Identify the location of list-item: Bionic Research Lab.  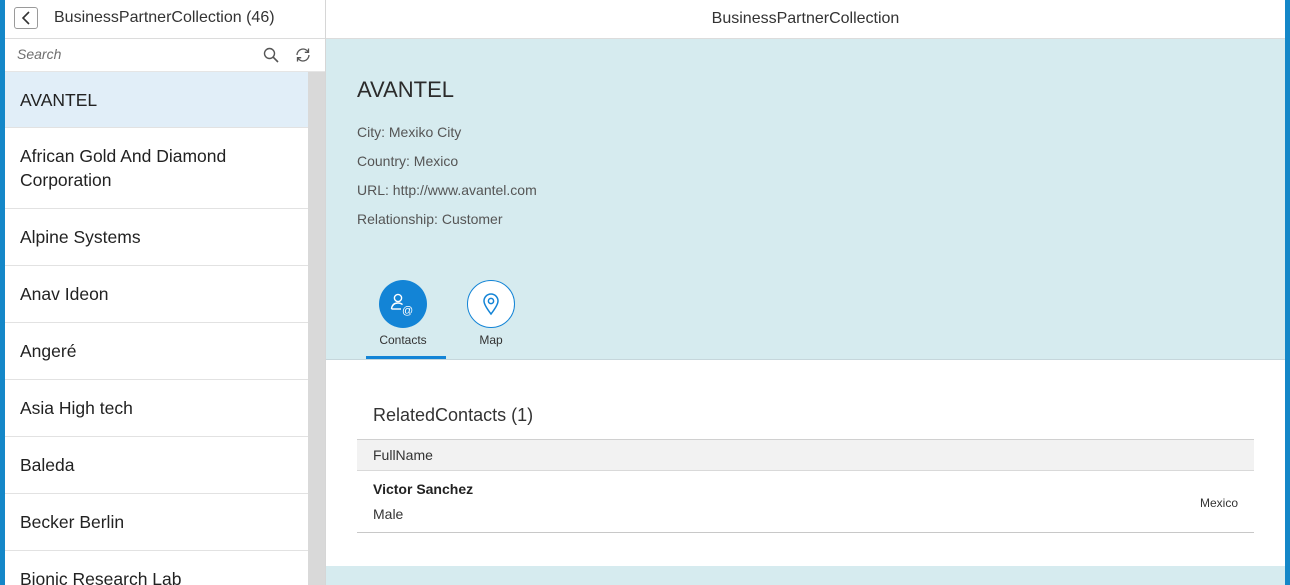
(156, 568).